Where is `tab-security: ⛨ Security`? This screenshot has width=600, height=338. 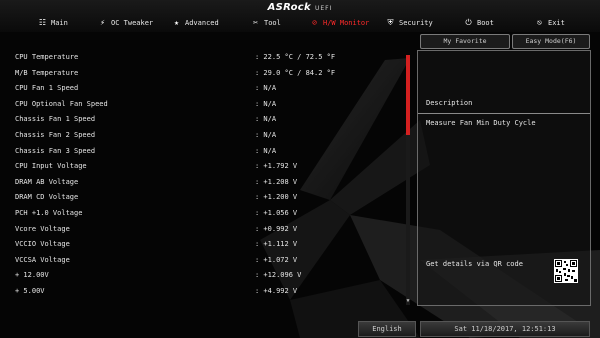
tab-security: ⛨ Security is located at coordinates (409, 23).